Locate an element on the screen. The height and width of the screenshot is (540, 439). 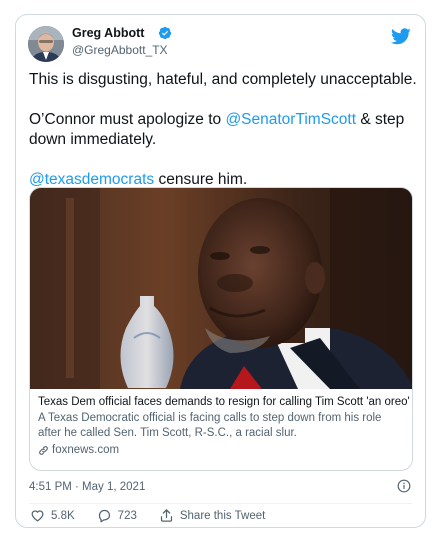
link-card-domain: foxnews.com is located at coordinates (78, 450).